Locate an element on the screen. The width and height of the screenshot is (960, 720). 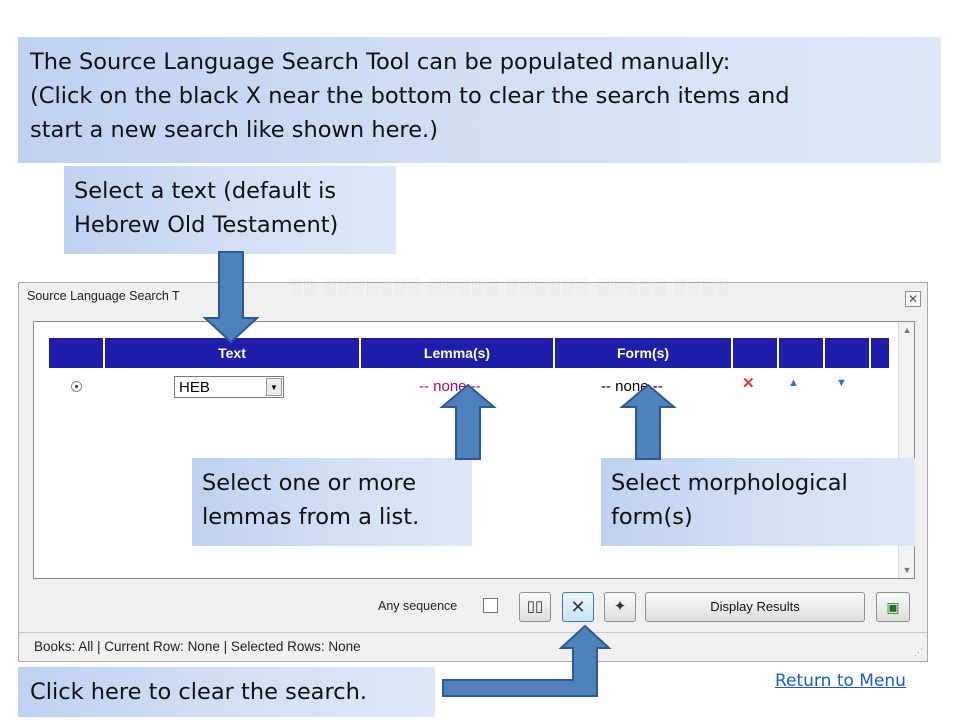
header-forms: Form(s) is located at coordinates (644, 353).